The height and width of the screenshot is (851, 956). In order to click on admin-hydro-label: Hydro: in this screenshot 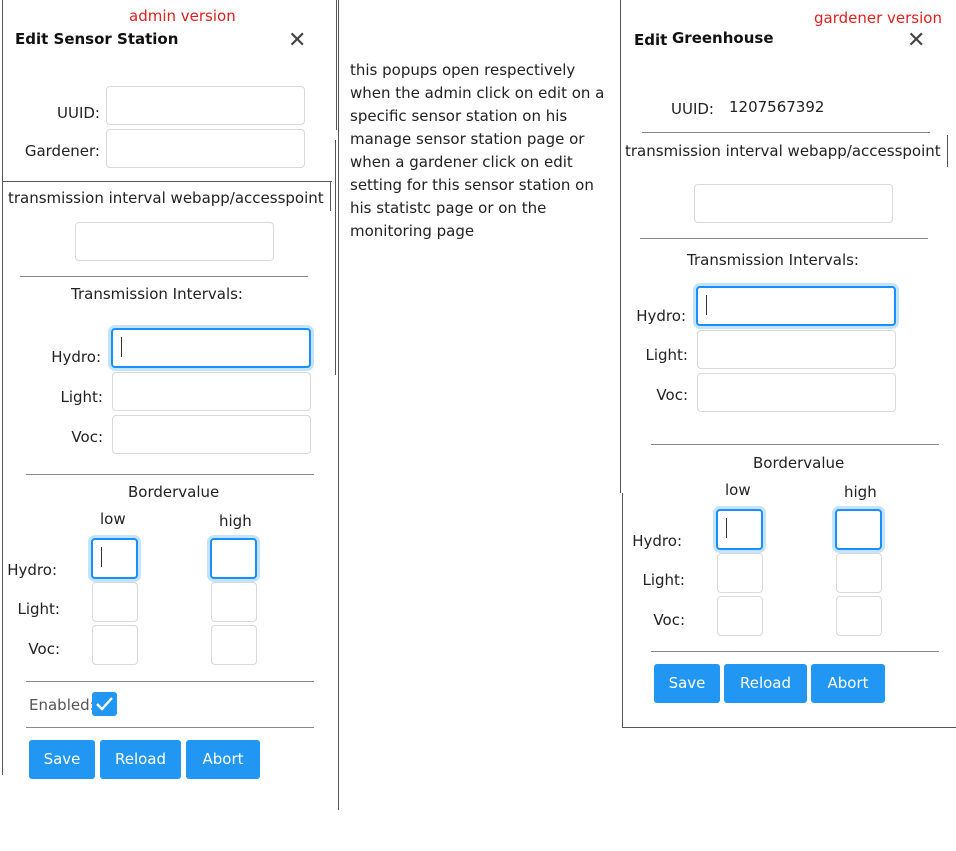, I will do `click(76, 357)`.